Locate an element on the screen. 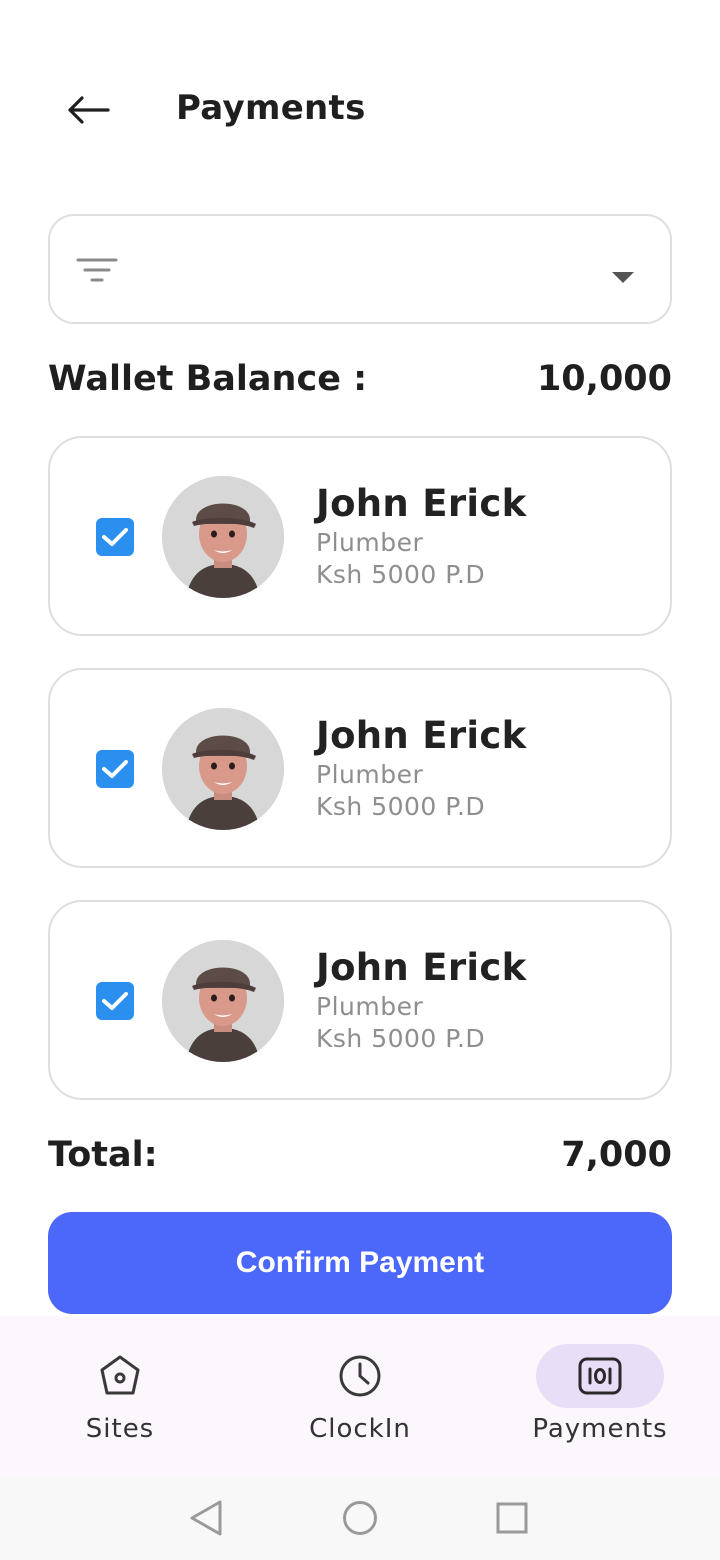 The height and width of the screenshot is (1560, 720). app-header: Payments is located at coordinates (360, 110).